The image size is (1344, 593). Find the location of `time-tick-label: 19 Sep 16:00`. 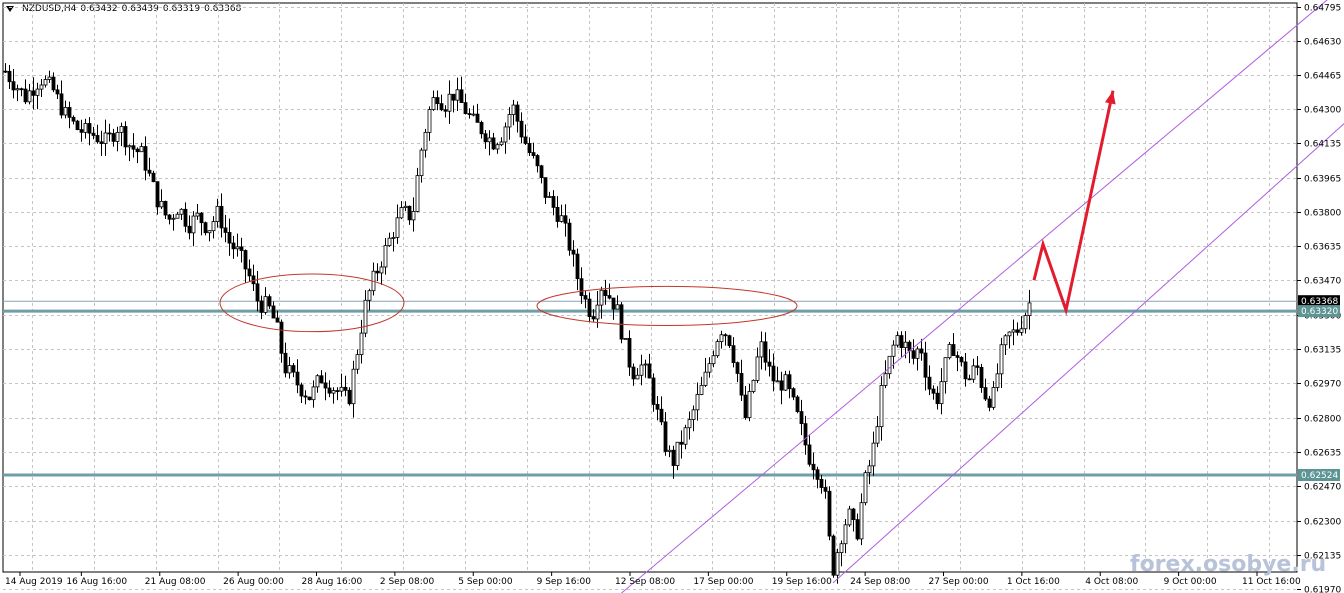

time-tick-label: 19 Sep 16:00 is located at coordinates (802, 582).